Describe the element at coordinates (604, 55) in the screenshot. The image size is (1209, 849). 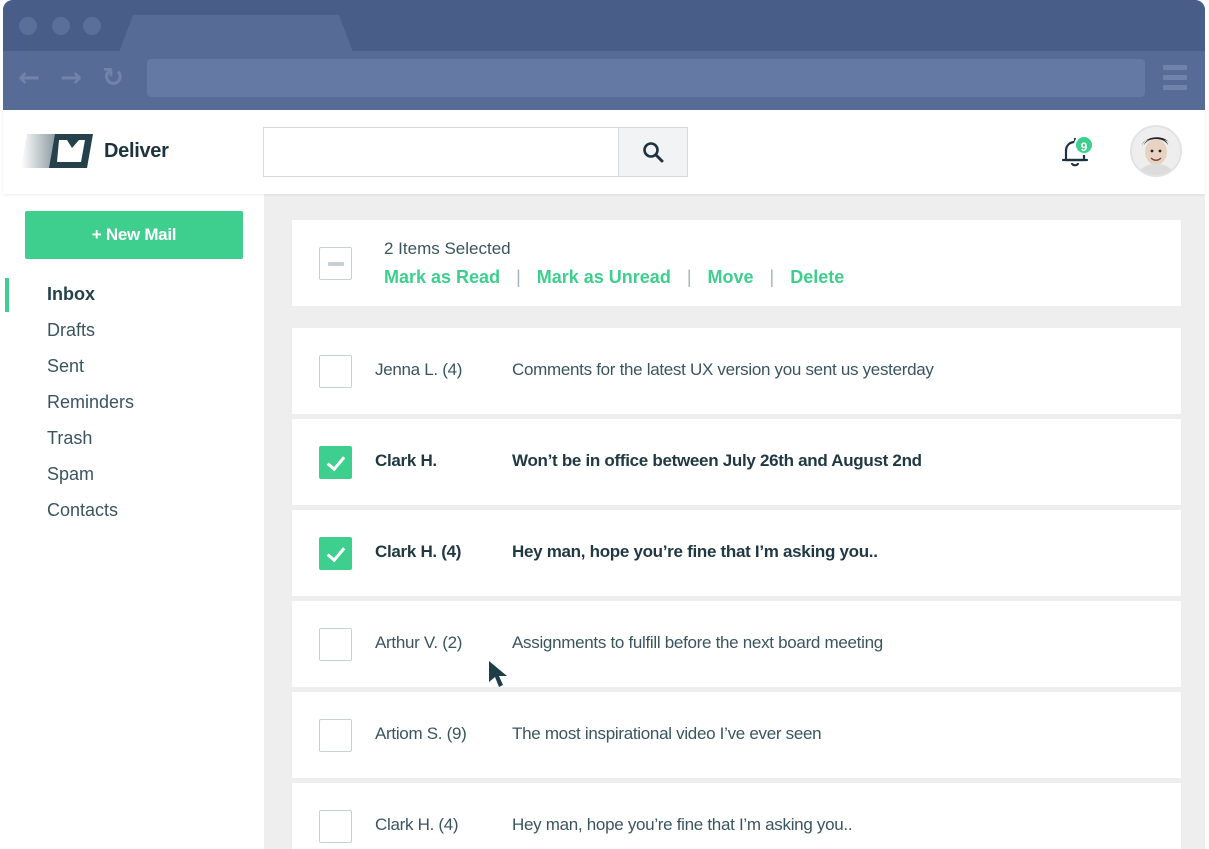
I see `browser-chrome: ← → ↻` at that location.